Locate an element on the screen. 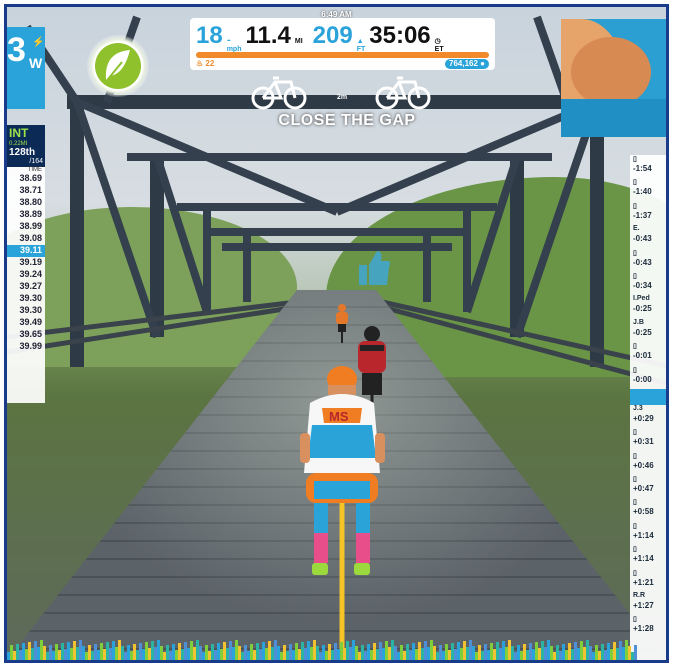 The height and width of the screenshot is (667, 673). rider-row: R.R +1:27 is located at coordinates (648, 603).